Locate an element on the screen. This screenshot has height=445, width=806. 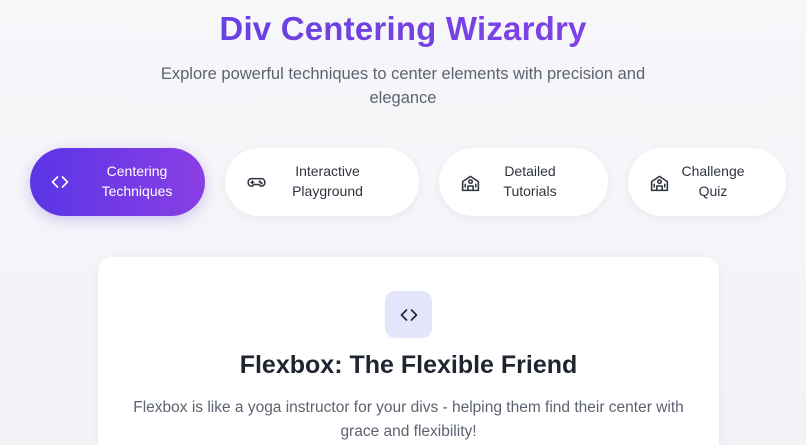
tab-label: Challenge Quiz is located at coordinates (713, 181).